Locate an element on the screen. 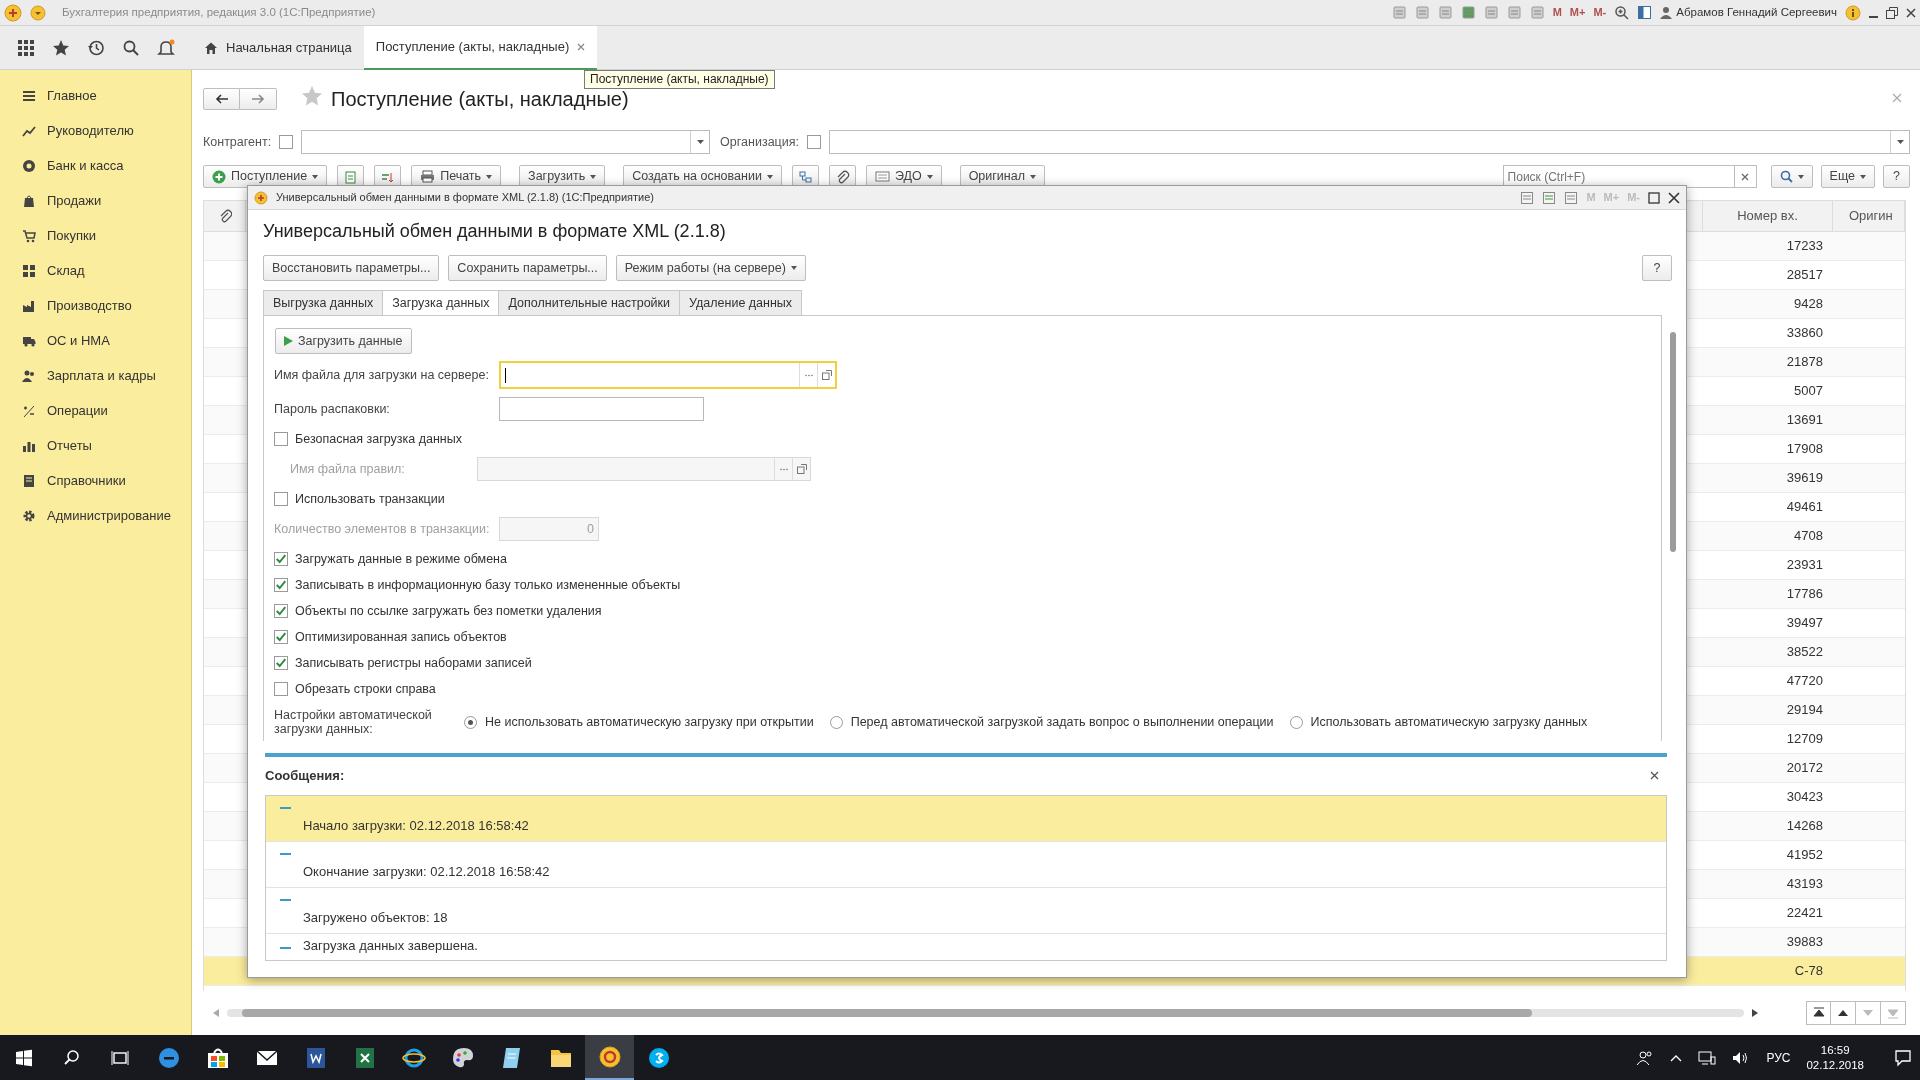  table-cell-text: 47720 is located at coordinates (1804, 681).